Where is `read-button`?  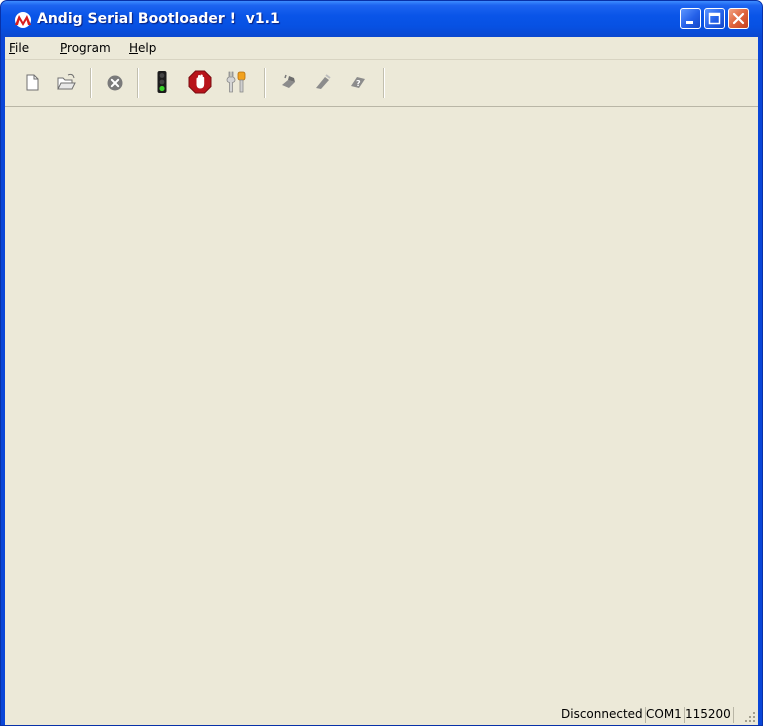
read-button is located at coordinates (289, 82).